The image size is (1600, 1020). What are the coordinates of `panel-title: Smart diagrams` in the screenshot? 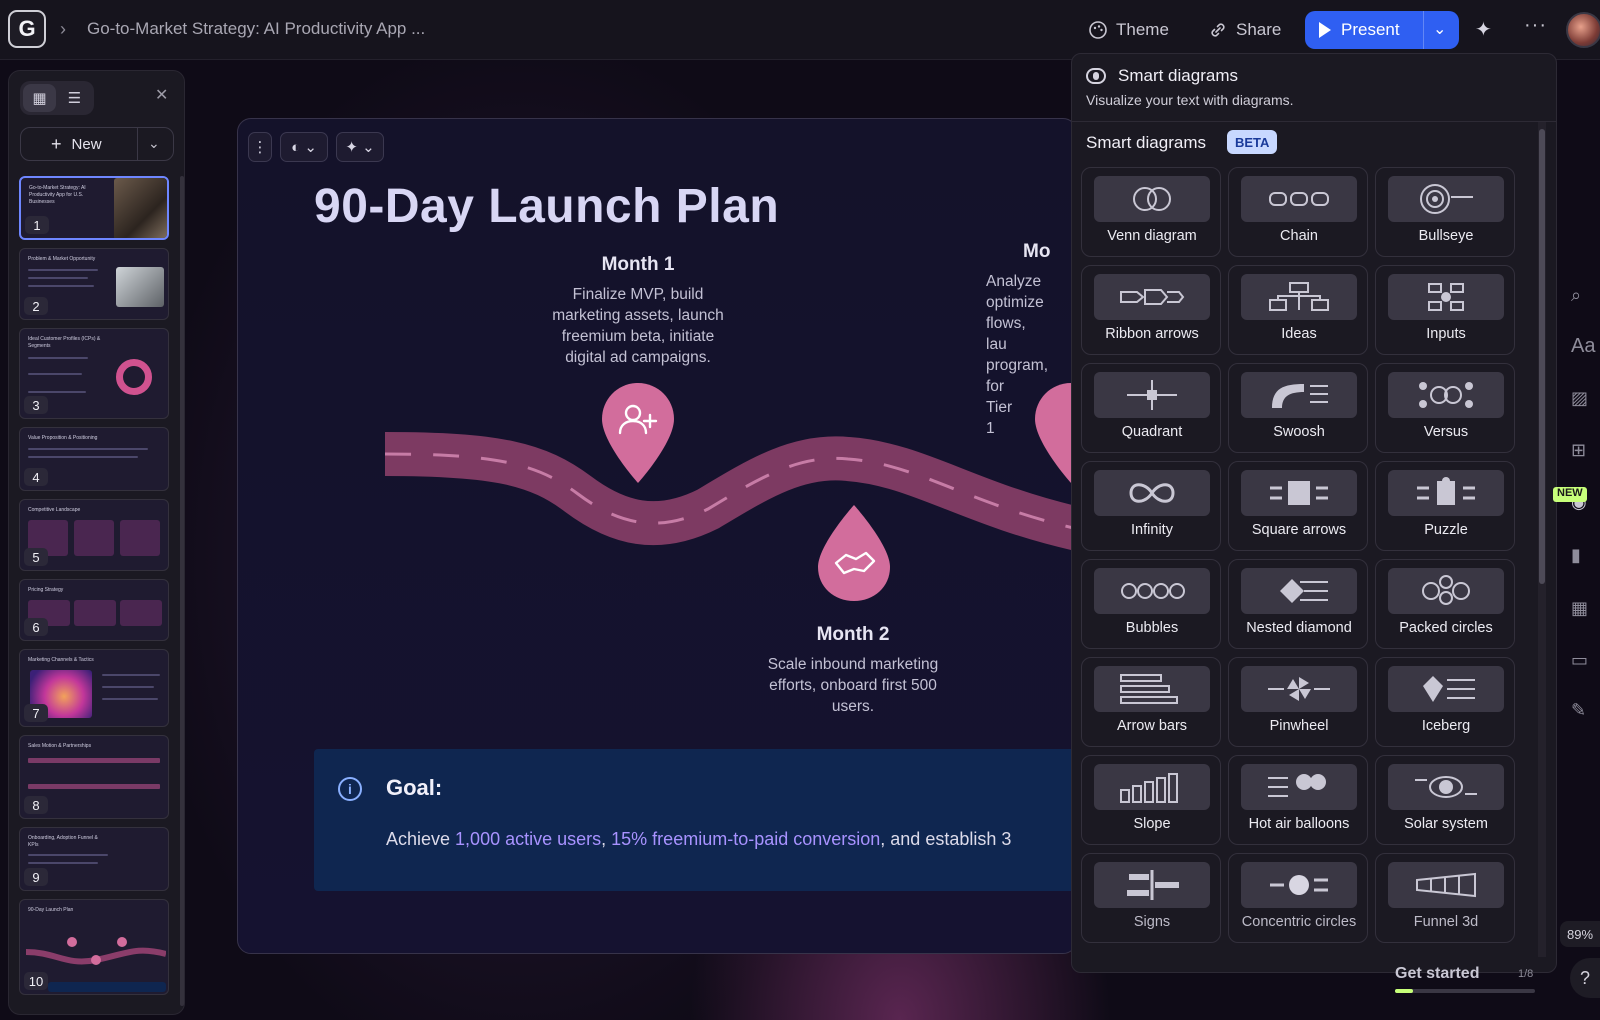 It's located at (1178, 75).